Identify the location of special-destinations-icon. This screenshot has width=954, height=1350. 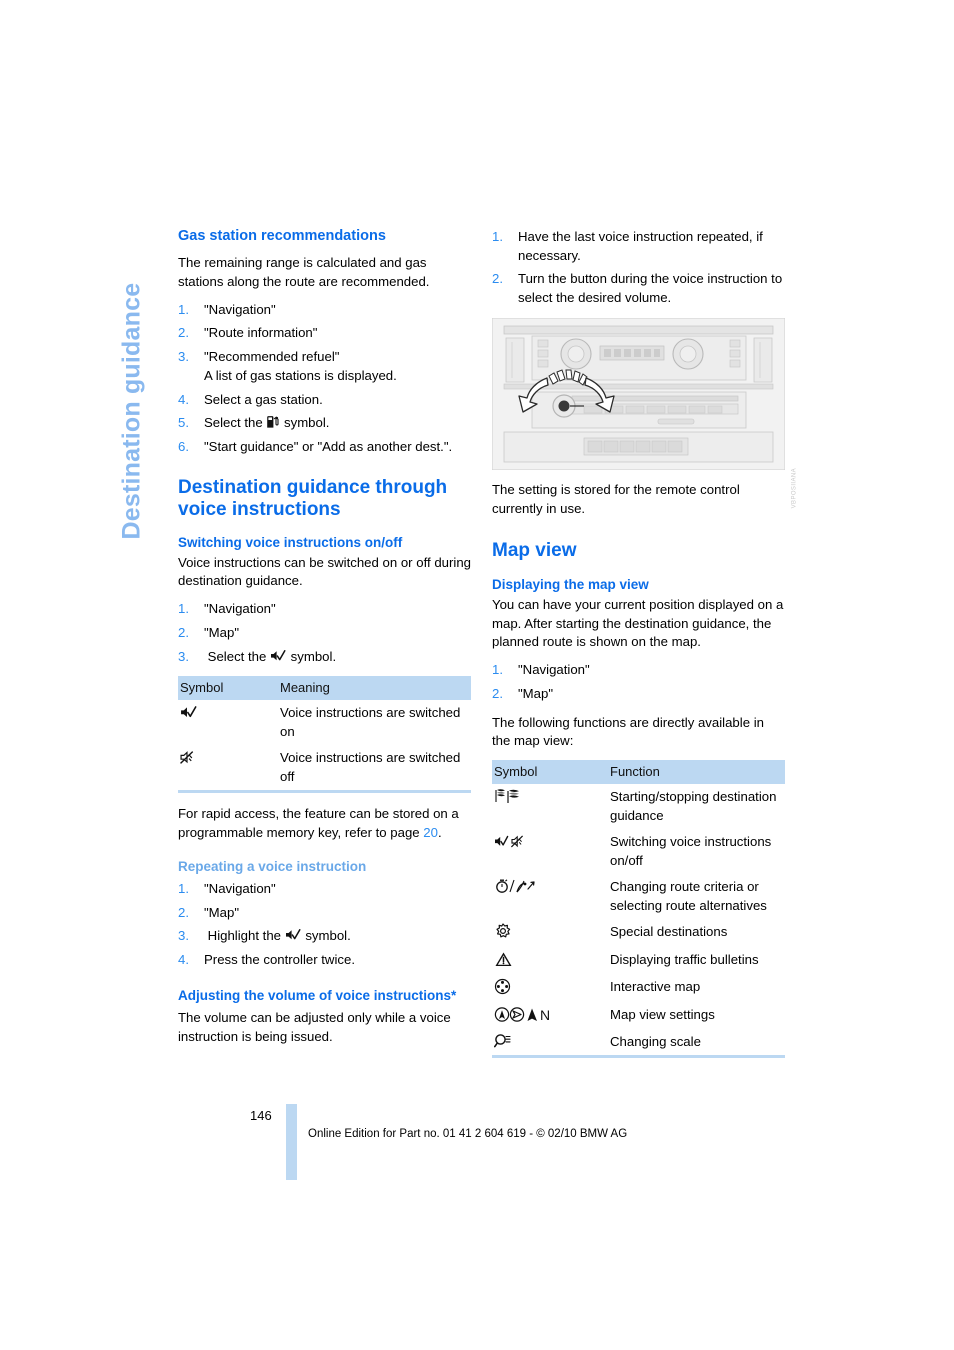
(503, 931).